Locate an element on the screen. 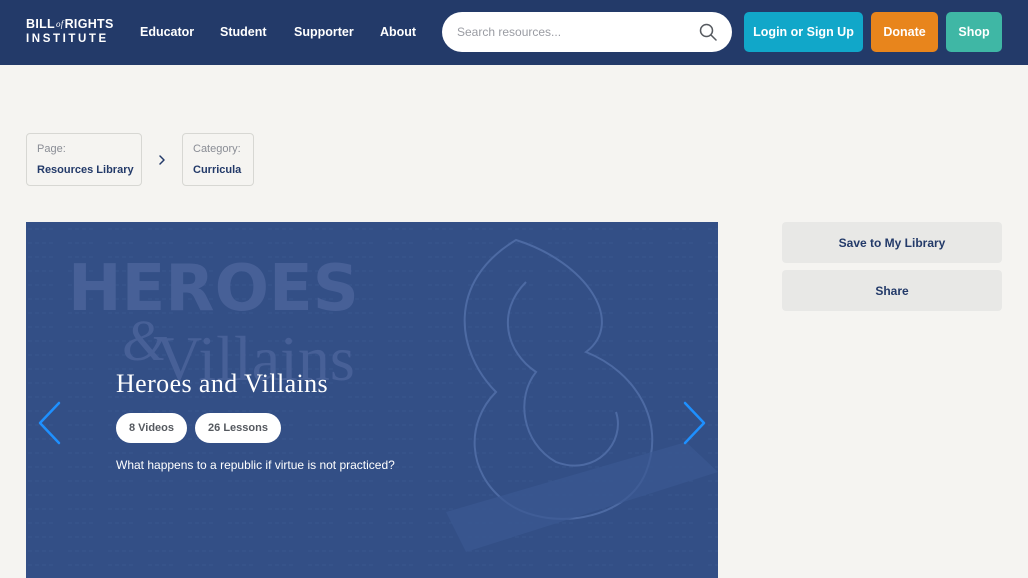  breadcrumb-page-value: Resources Library is located at coordinates (85, 170).